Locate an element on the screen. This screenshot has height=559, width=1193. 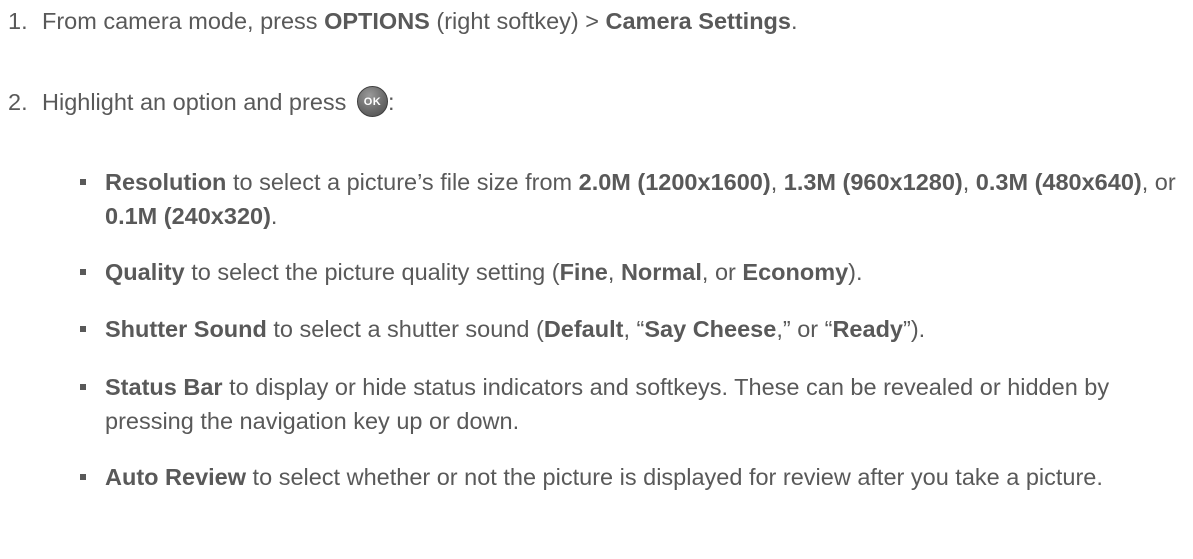
bullet-plain-text: ,” or “ is located at coordinates (804, 329).